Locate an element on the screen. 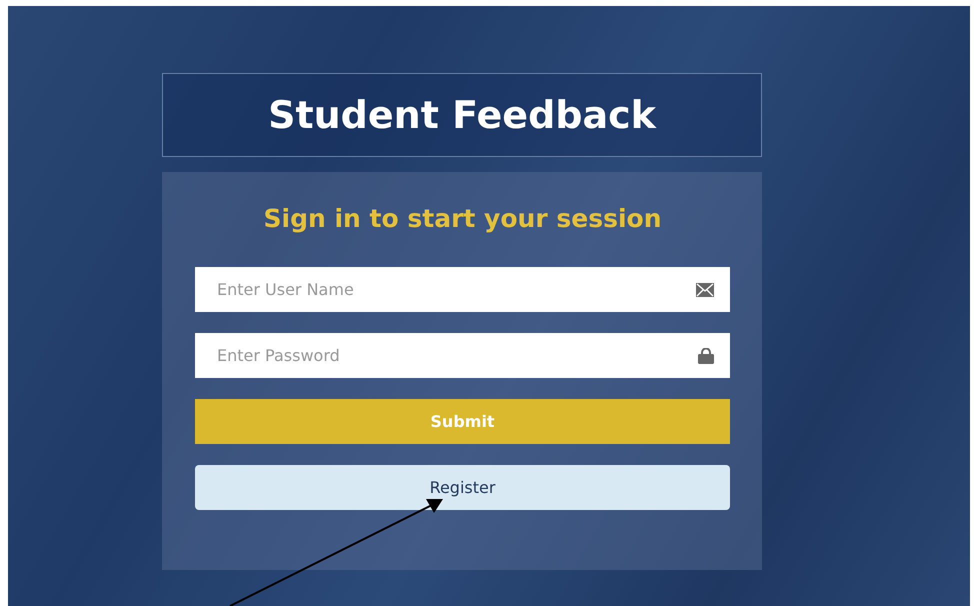 This screenshot has height=606, width=974. lock-icon is located at coordinates (706, 356).